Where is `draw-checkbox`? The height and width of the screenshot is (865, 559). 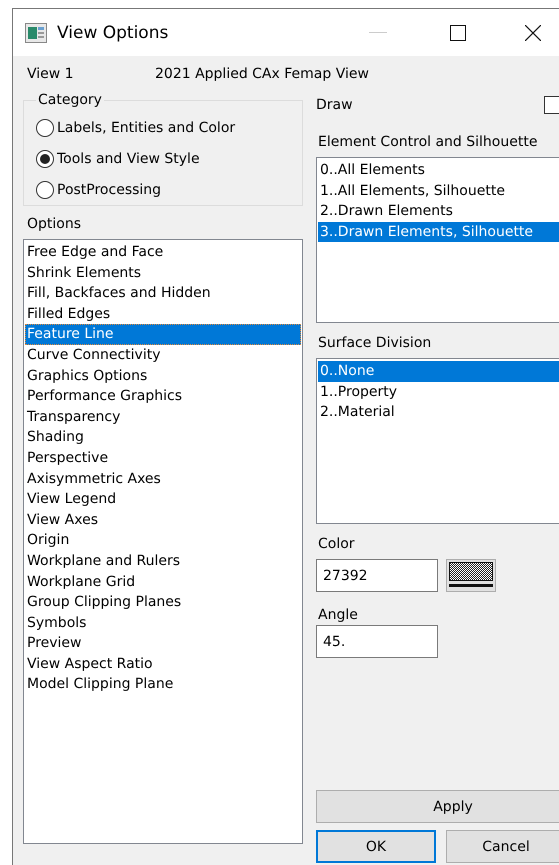
draw-checkbox is located at coordinates (551, 105).